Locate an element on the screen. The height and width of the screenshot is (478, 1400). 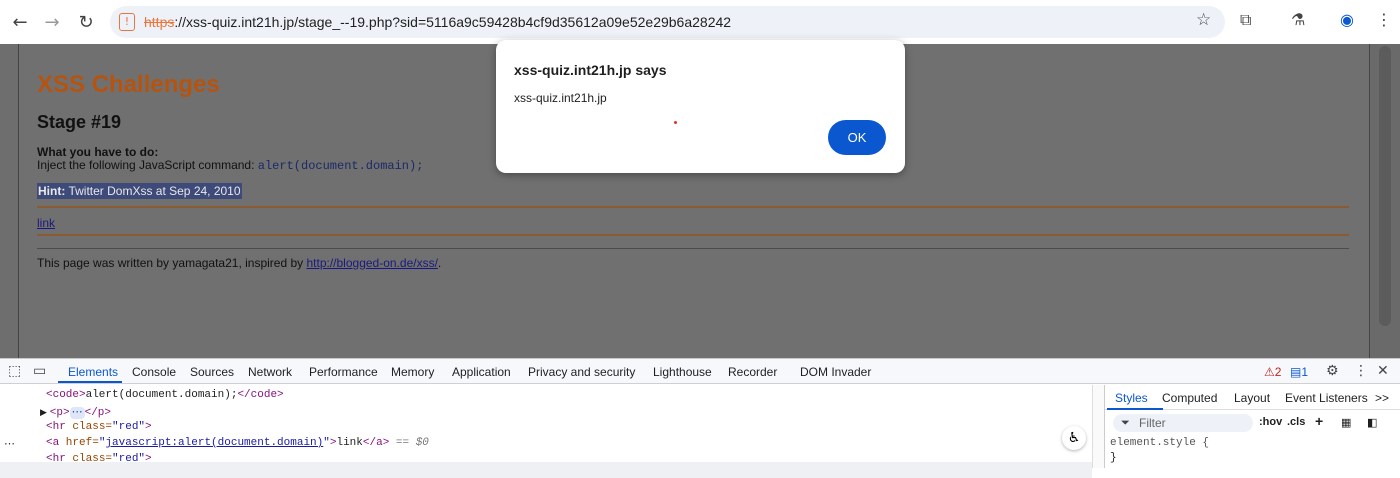
paint-brush-icon: ▦ is located at coordinates (1346, 422).